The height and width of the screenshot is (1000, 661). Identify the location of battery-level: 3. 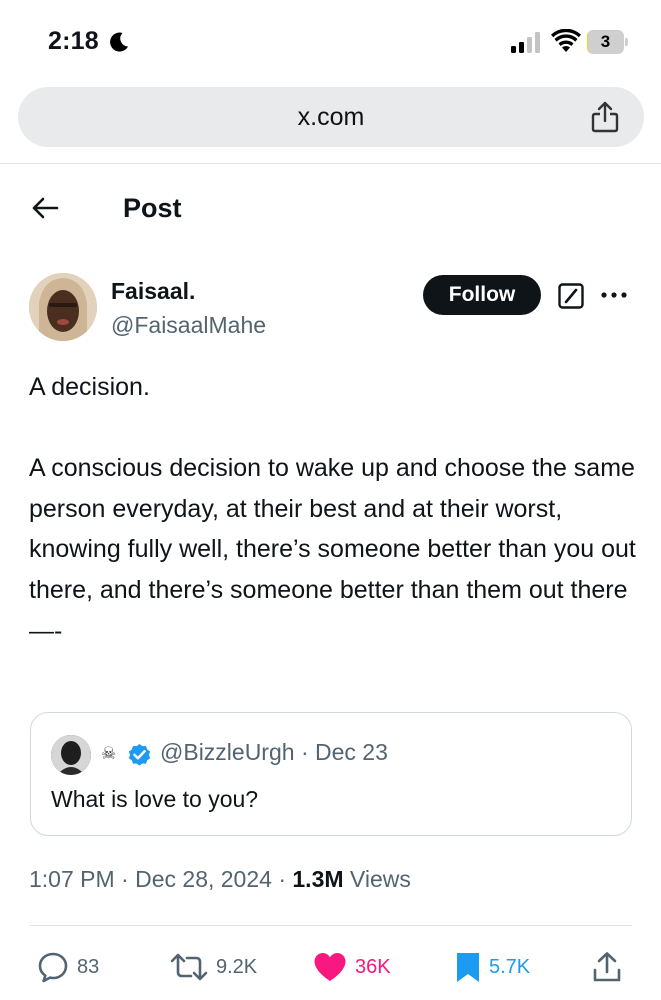
(605, 41).